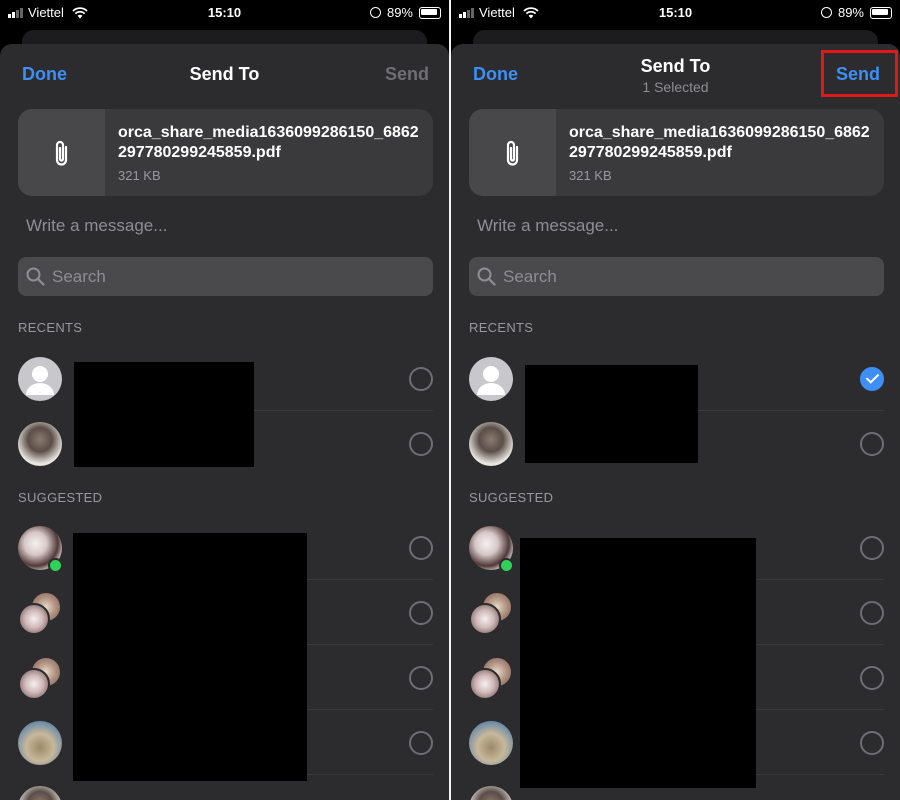 Image resolution: width=900 pixels, height=800 pixels. What do you see at coordinates (859, 73) in the screenshot?
I see `send-button-highlight` at bounding box center [859, 73].